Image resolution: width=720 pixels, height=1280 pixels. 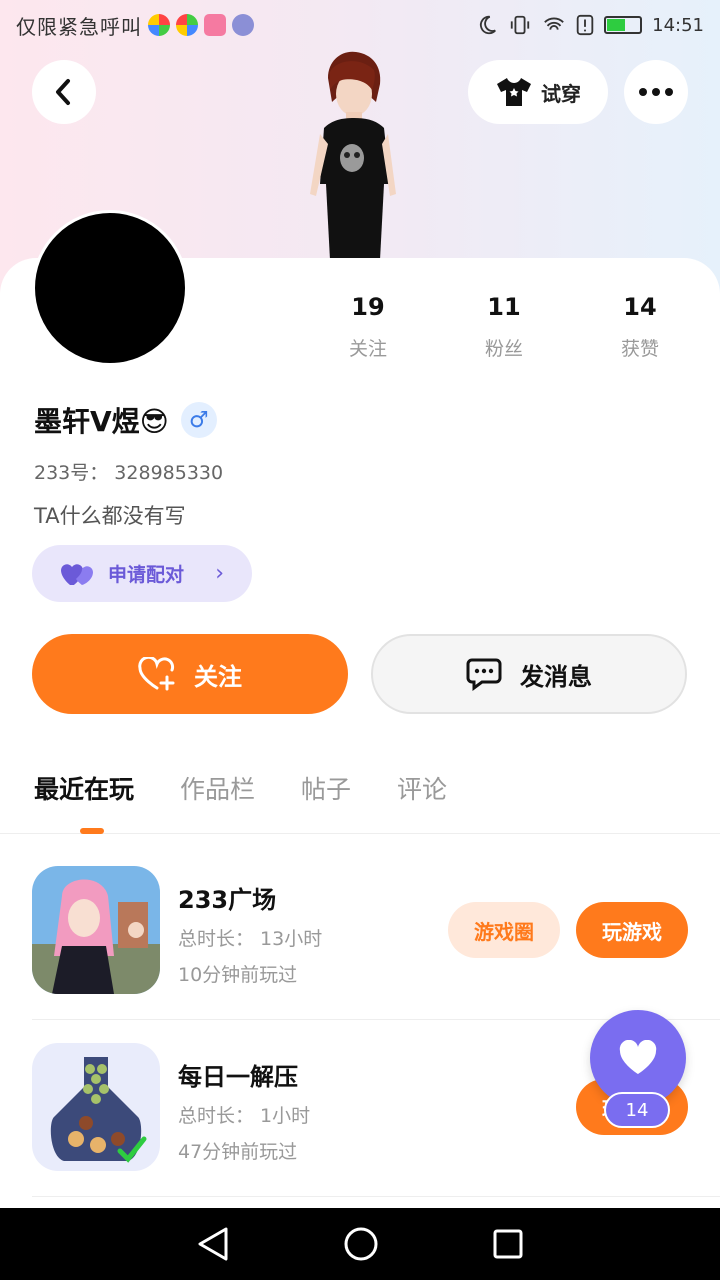 I want to click on back-icon, so click(x=63, y=92).